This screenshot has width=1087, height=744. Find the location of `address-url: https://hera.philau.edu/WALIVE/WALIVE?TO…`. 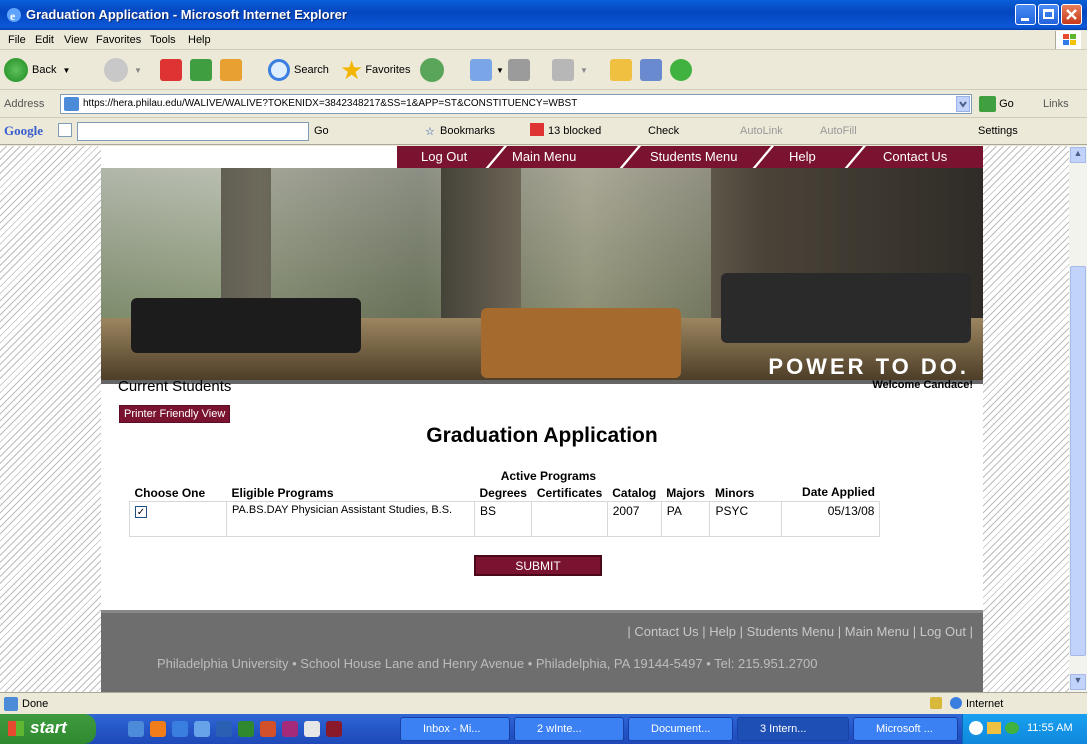

address-url: https://hera.philau.edu/WALIVE/WALIVE?TO… is located at coordinates (330, 103).